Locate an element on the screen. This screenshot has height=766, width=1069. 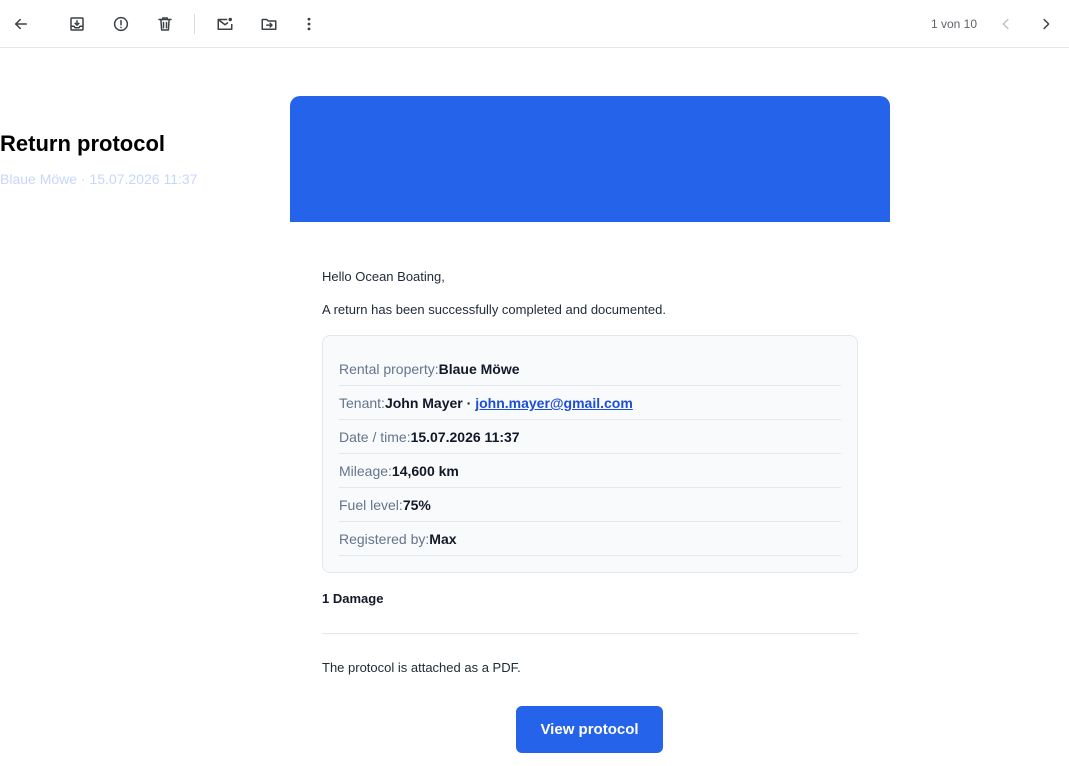
detail-row-rental: Rental property:Blaue Möwe is located at coordinates (590, 369).